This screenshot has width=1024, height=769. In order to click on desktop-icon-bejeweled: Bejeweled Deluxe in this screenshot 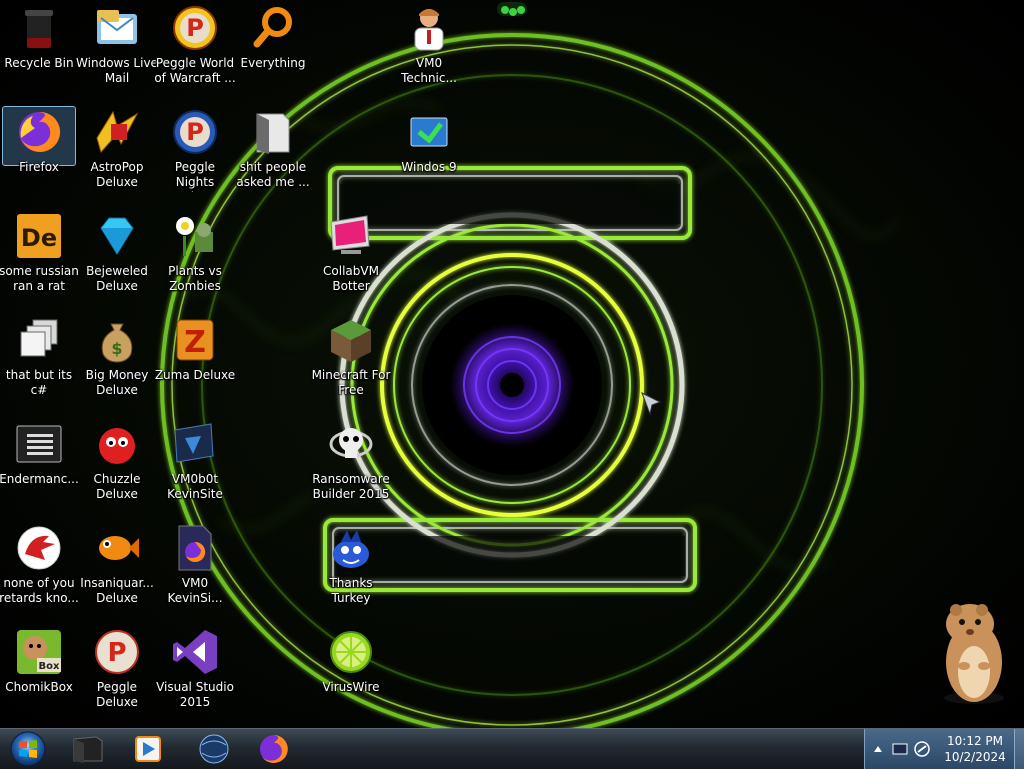, I will do `click(117, 258)`.